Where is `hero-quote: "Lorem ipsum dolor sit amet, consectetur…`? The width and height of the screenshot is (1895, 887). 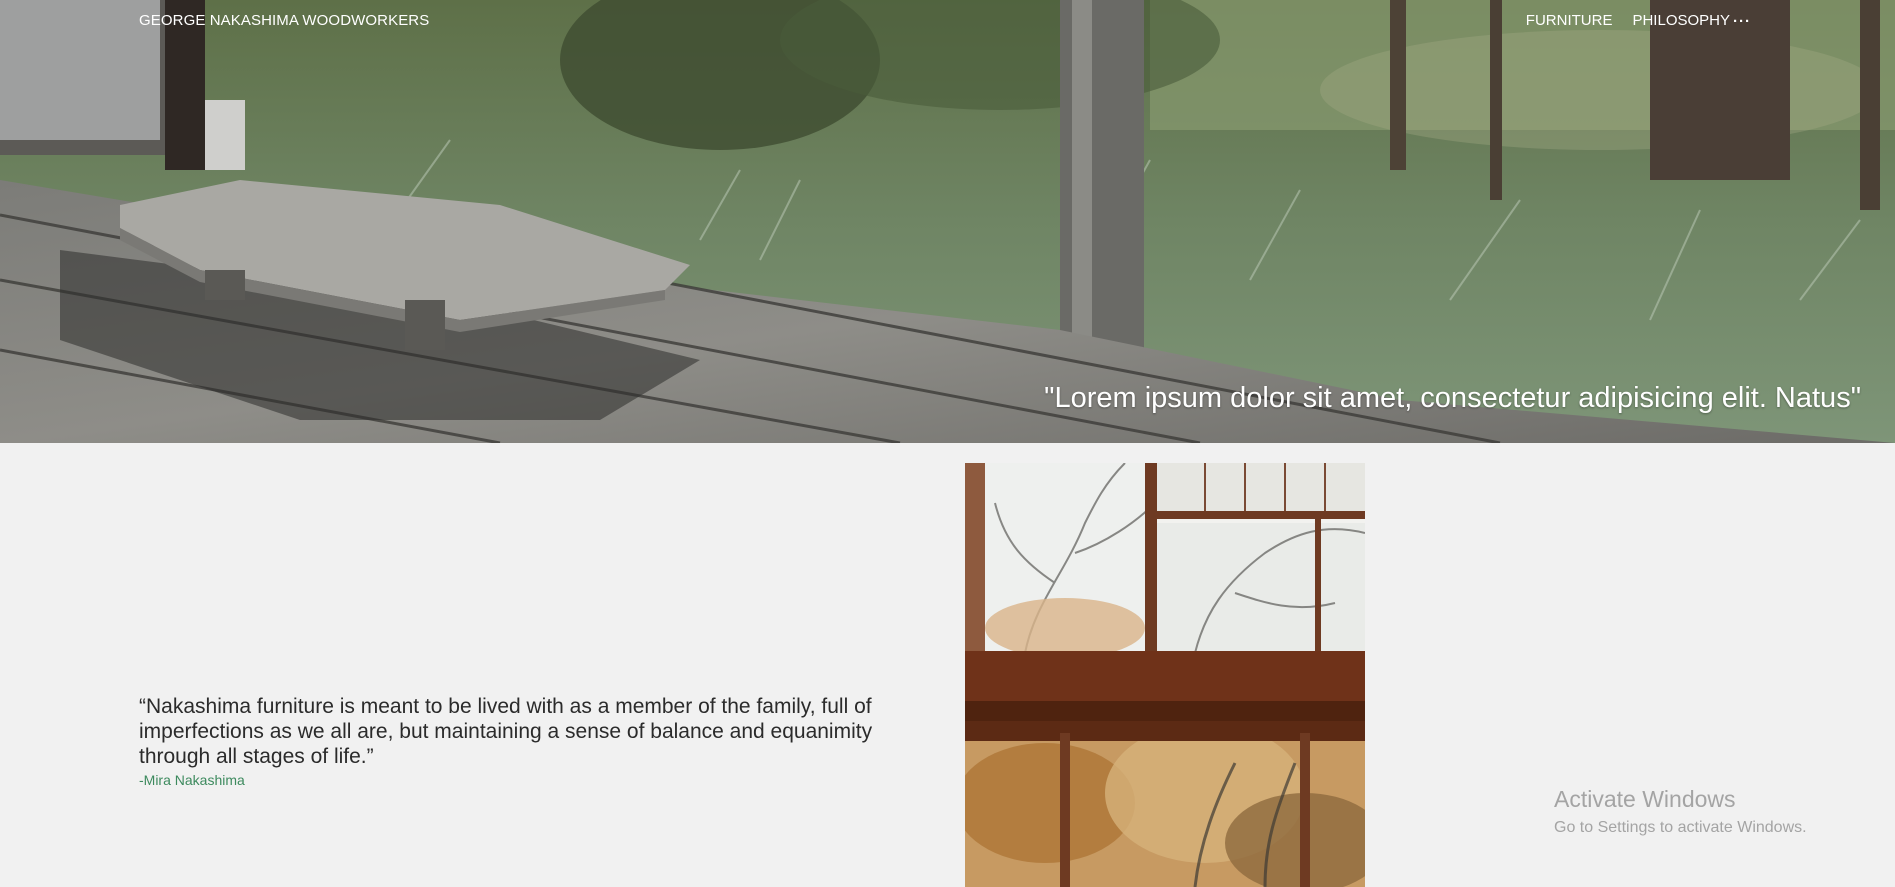
hero-quote: "Lorem ipsum dolor sit amet, consectetur… is located at coordinates (1452, 398).